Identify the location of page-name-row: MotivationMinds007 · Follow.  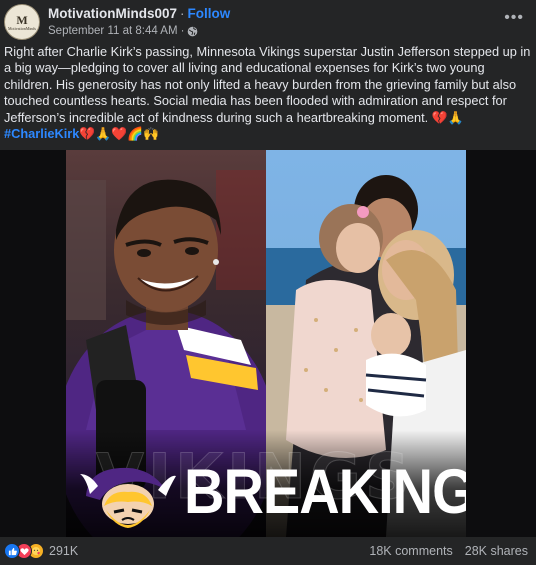
(139, 13).